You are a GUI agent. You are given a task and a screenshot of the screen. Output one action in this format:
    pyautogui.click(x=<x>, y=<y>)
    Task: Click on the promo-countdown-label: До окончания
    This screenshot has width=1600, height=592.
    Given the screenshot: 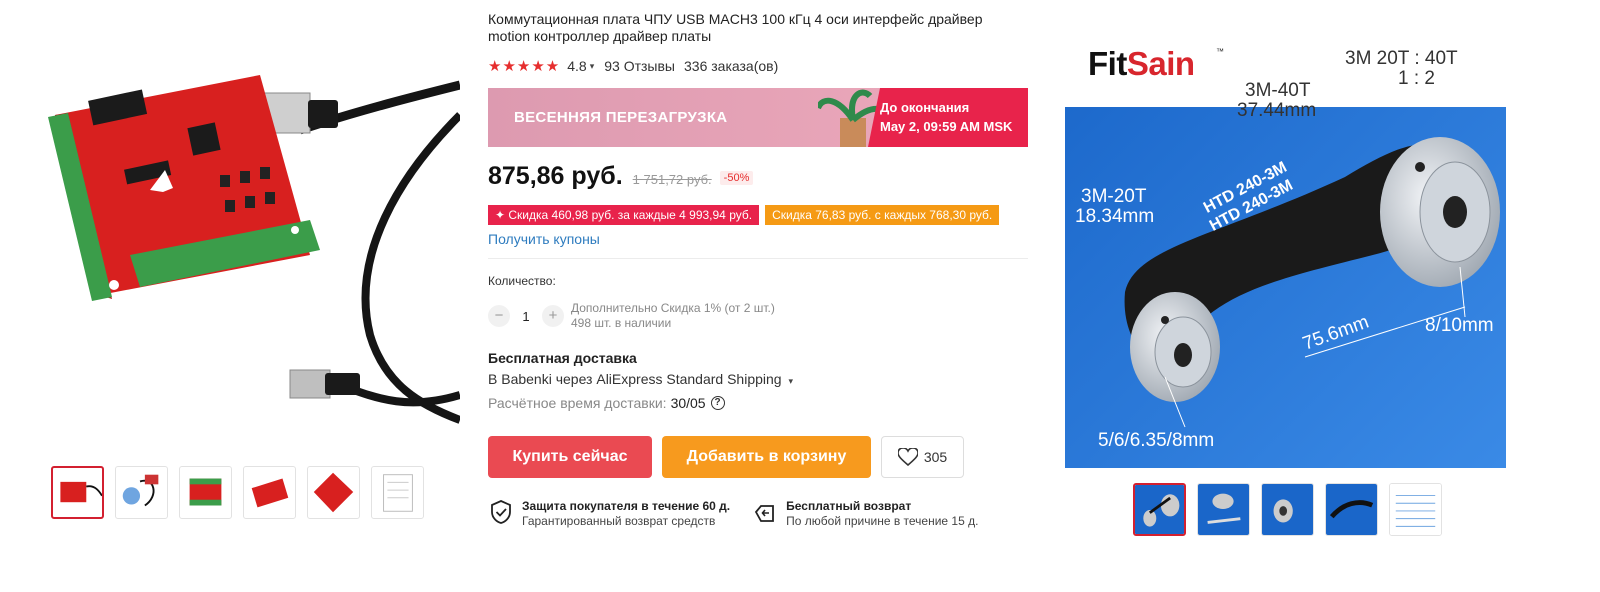 What is the action you would take?
    pyautogui.click(x=925, y=107)
    